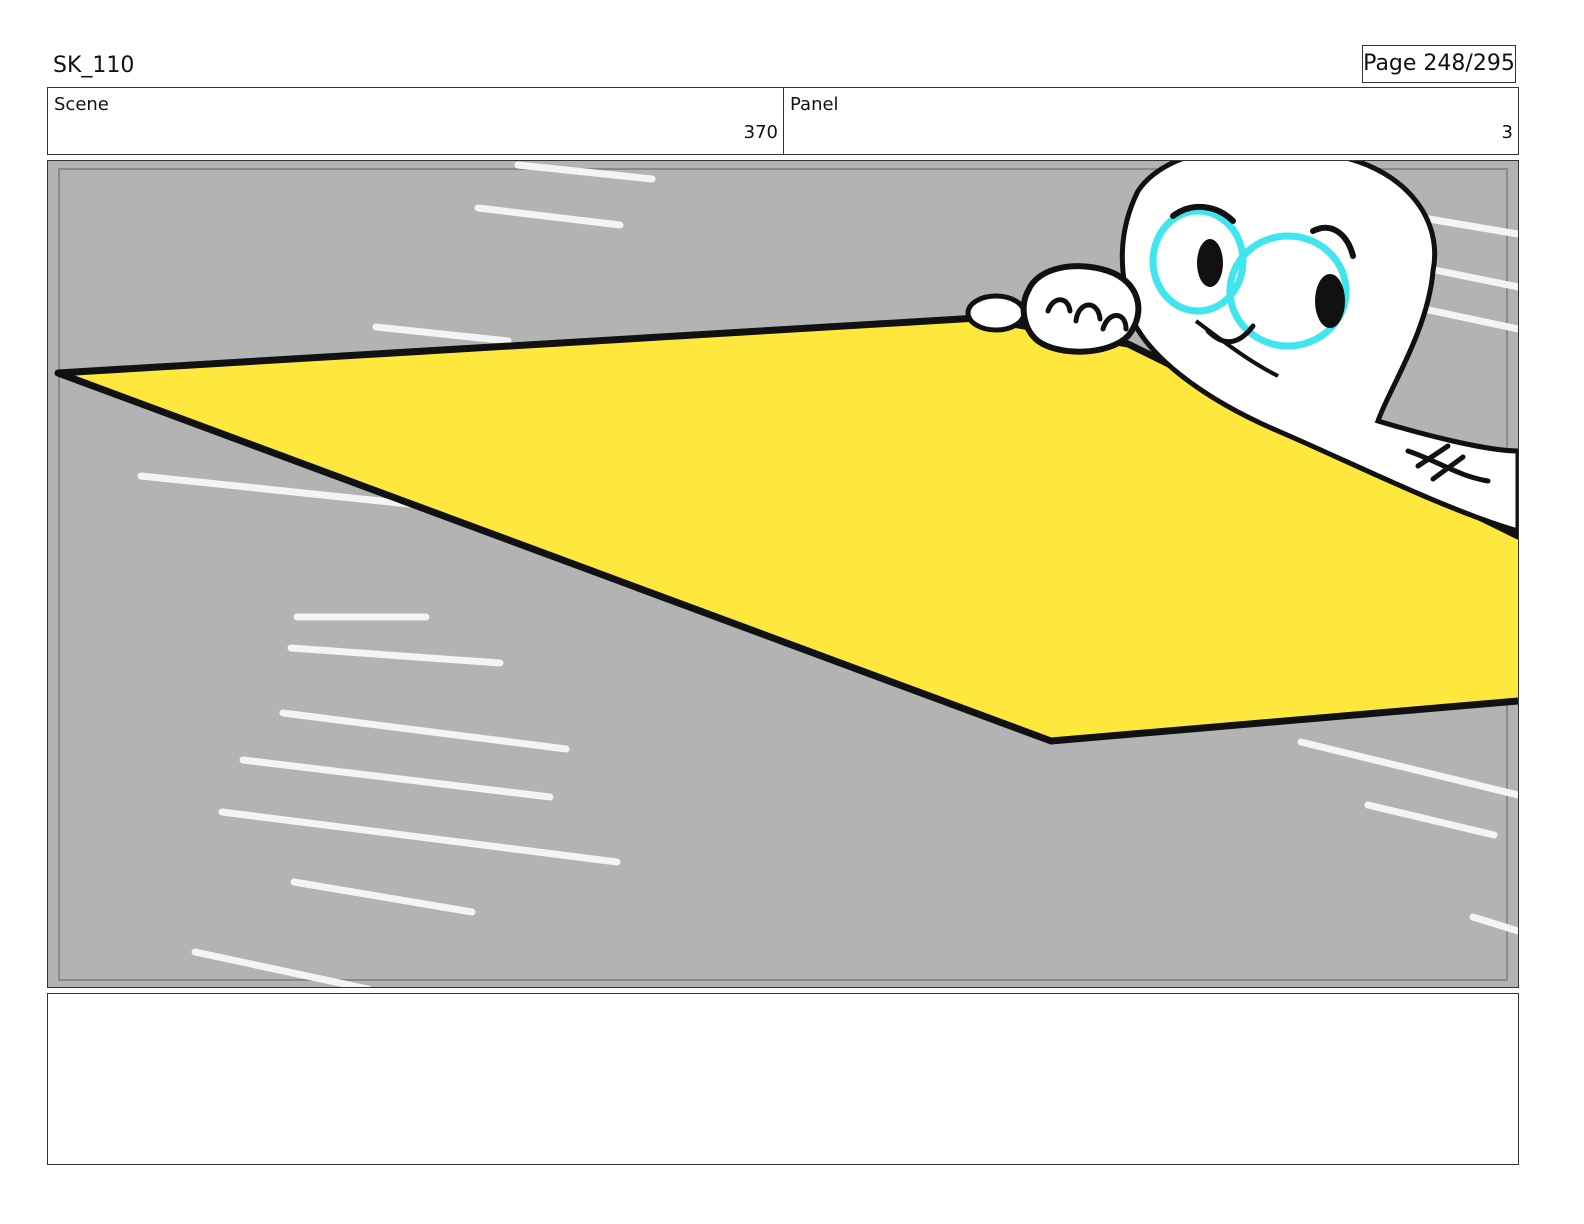 The height and width of the screenshot is (1224, 1584). Describe the element at coordinates (81, 104) in the screenshot. I see `scene-label: Scene` at that location.